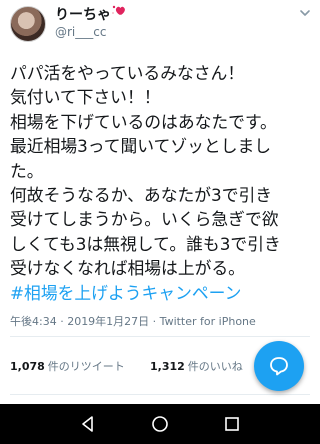  I want to click on avatar, so click(28, 24).